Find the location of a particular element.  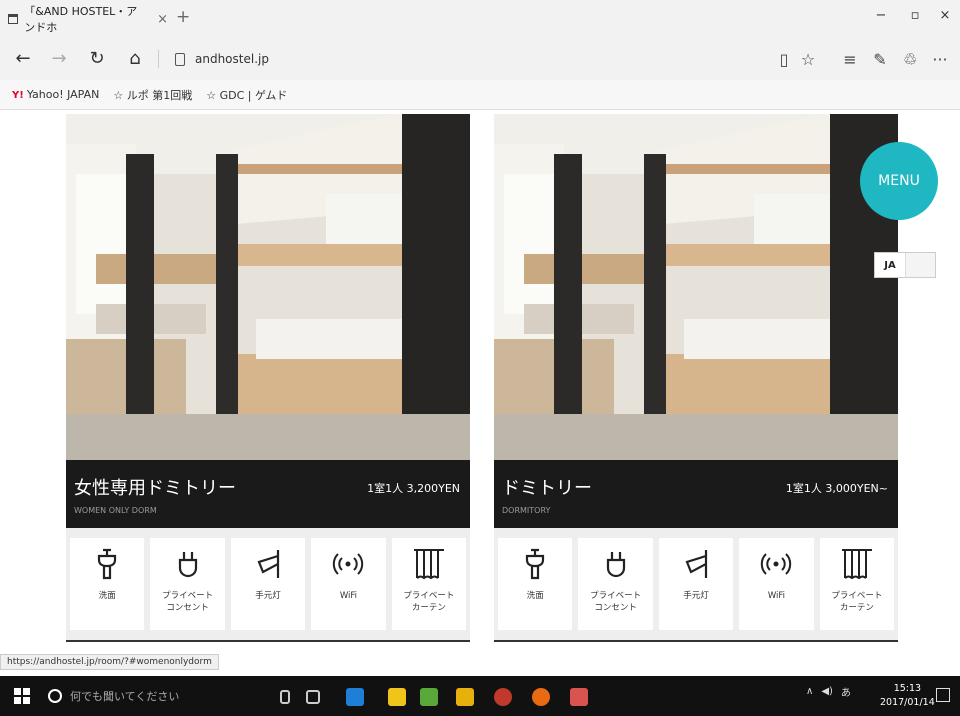

language-switcher: JA is located at coordinates (905, 265).